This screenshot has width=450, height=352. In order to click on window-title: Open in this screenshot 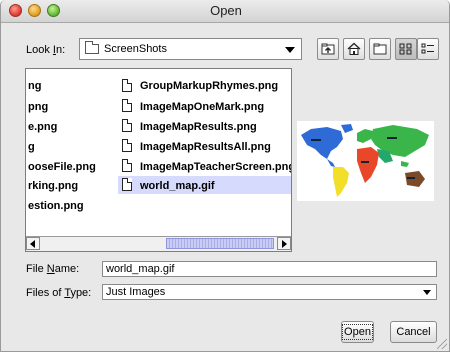, I will do `click(226, 10)`.